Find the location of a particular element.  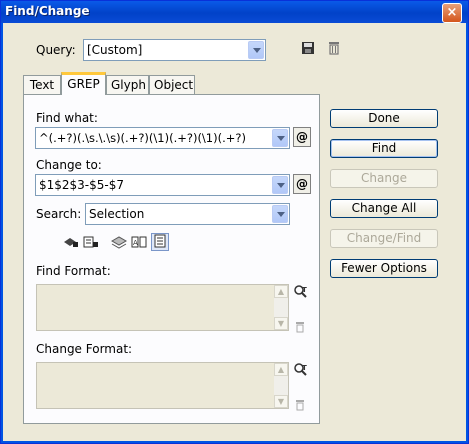

specify-change-format-icon: T is located at coordinates (301, 370).